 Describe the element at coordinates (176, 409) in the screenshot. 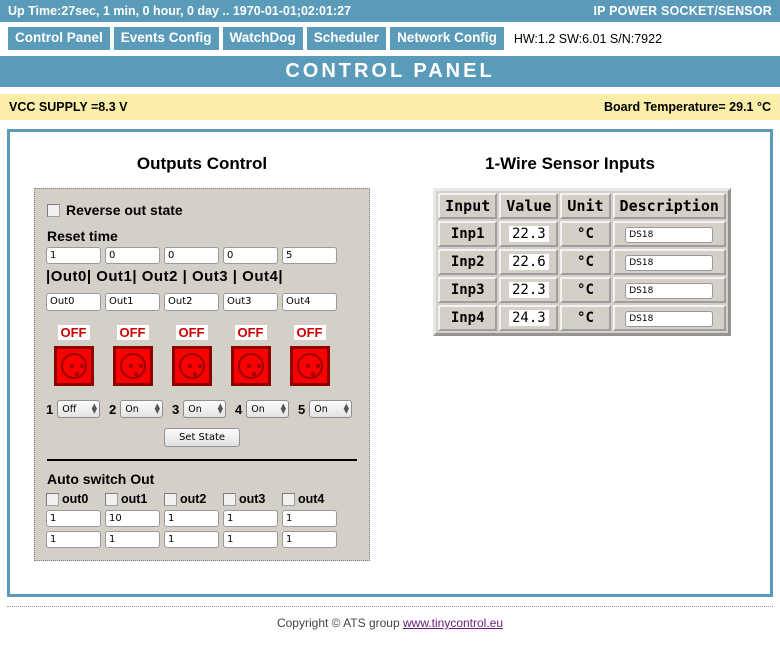

I see `selector-number-3: 3` at that location.